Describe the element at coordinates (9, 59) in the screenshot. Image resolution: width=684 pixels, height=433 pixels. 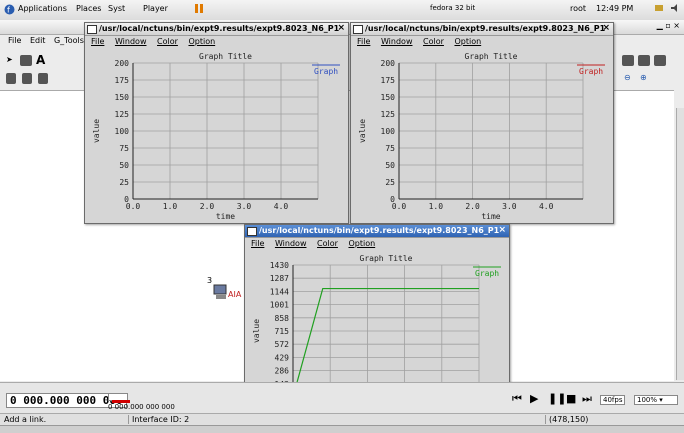
I see `arrow-tool-icon: ➤` at that location.